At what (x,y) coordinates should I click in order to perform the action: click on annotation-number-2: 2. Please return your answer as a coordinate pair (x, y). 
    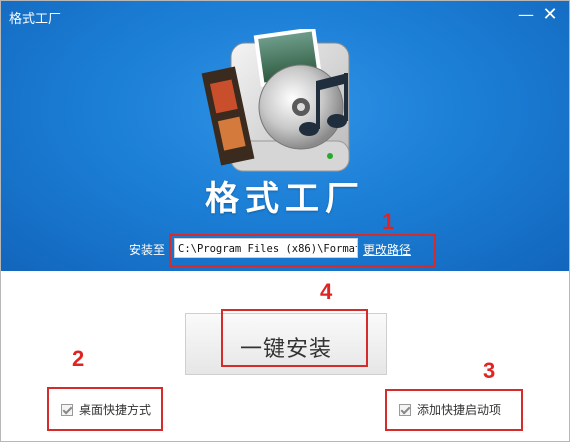
    Looking at the image, I should click on (78, 358).